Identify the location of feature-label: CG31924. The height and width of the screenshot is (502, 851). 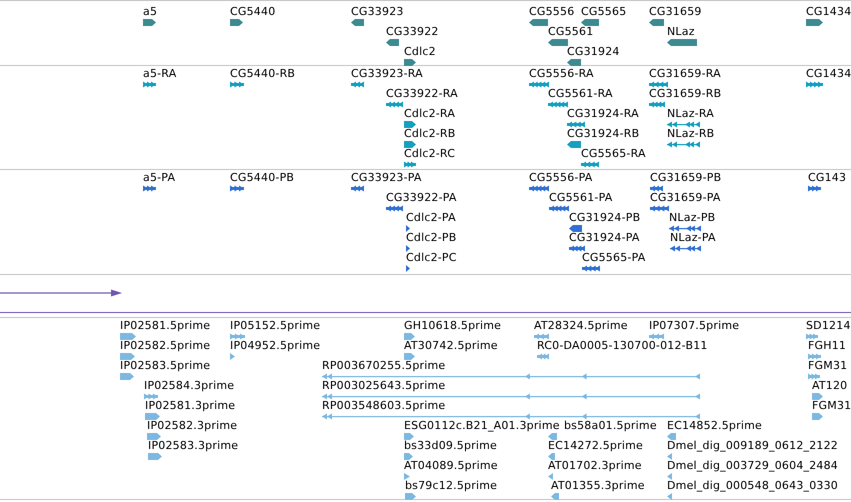
(593, 51).